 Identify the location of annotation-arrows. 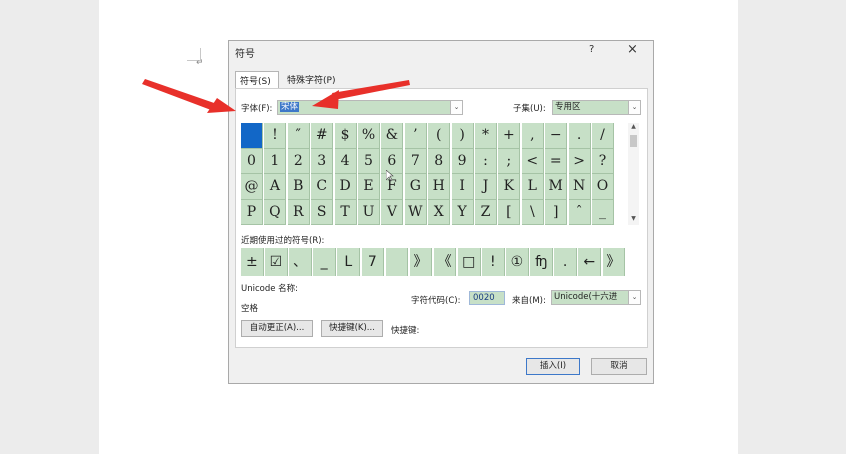
(276, 96).